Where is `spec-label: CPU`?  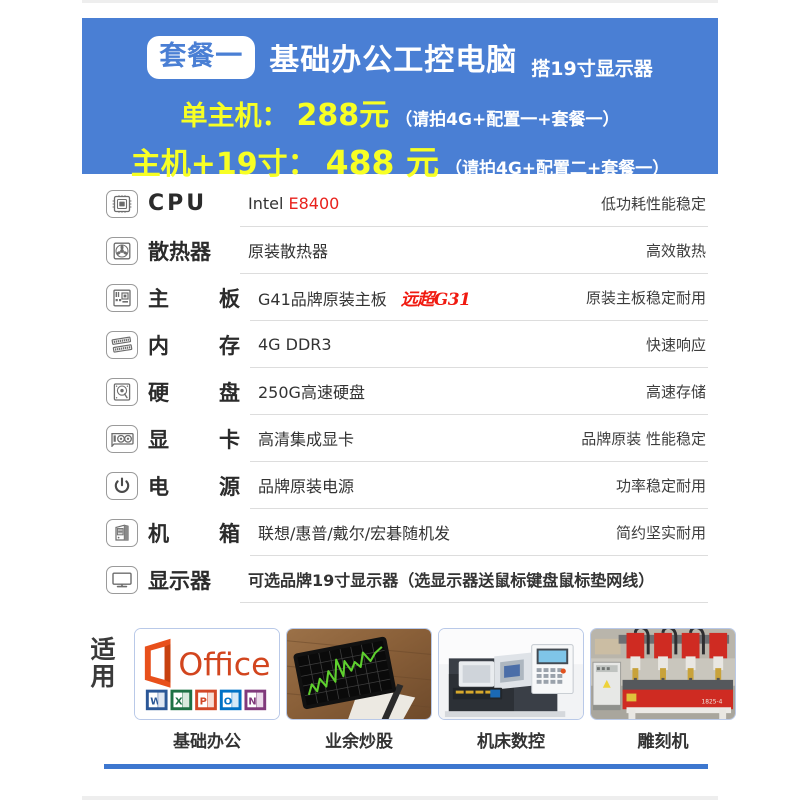
spec-label: CPU is located at coordinates (178, 203).